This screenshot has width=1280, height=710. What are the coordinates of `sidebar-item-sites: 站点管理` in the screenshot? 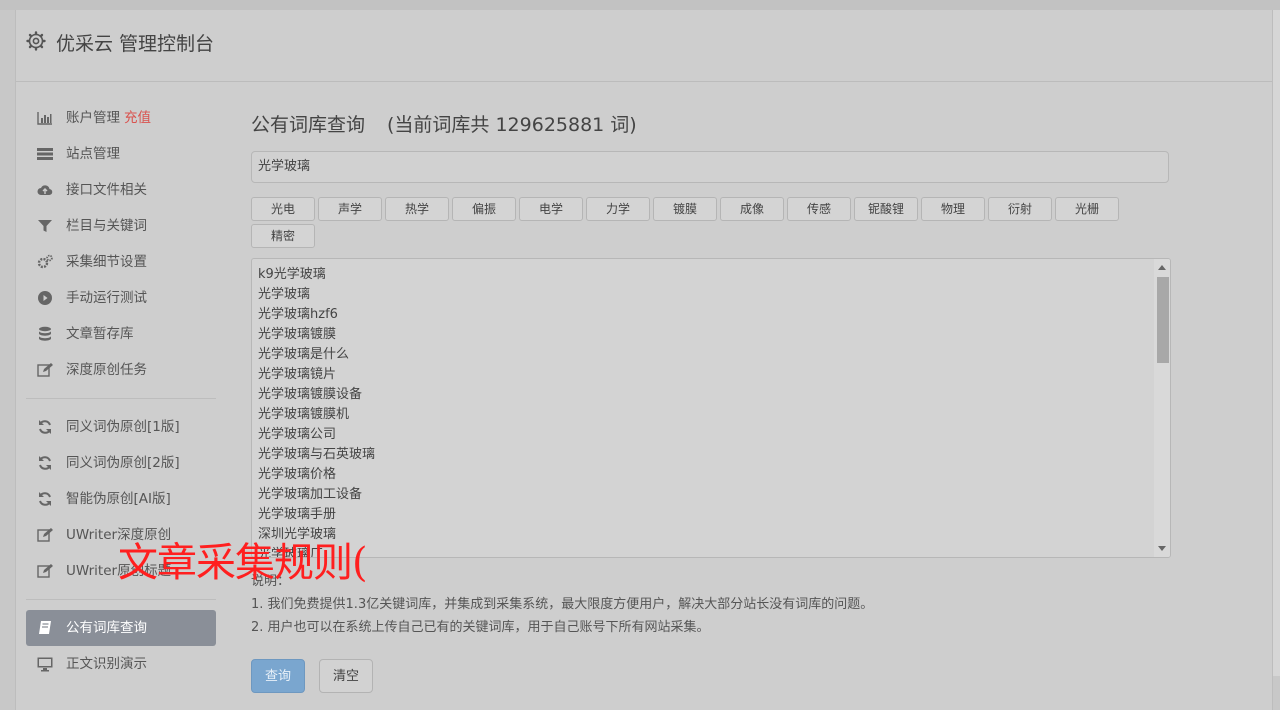 It's located at (121, 154).